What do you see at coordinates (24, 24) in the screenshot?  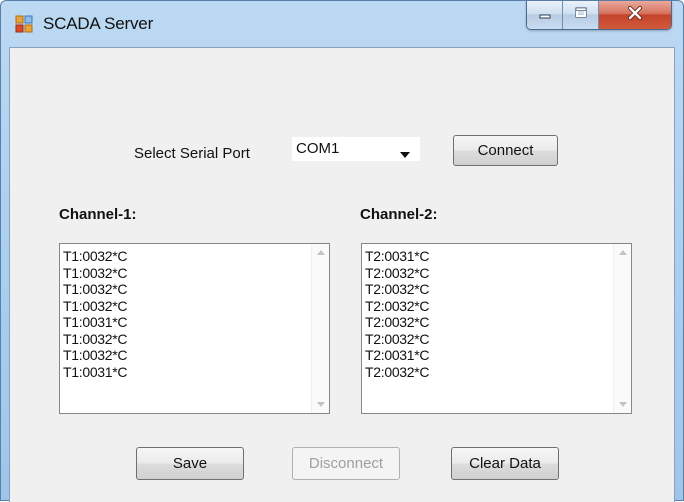 I see `app-window-icon` at bounding box center [24, 24].